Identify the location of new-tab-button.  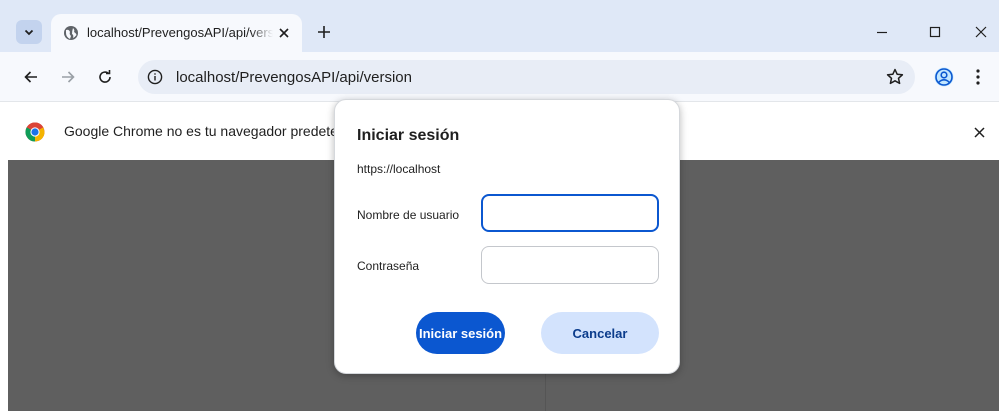
(324, 32).